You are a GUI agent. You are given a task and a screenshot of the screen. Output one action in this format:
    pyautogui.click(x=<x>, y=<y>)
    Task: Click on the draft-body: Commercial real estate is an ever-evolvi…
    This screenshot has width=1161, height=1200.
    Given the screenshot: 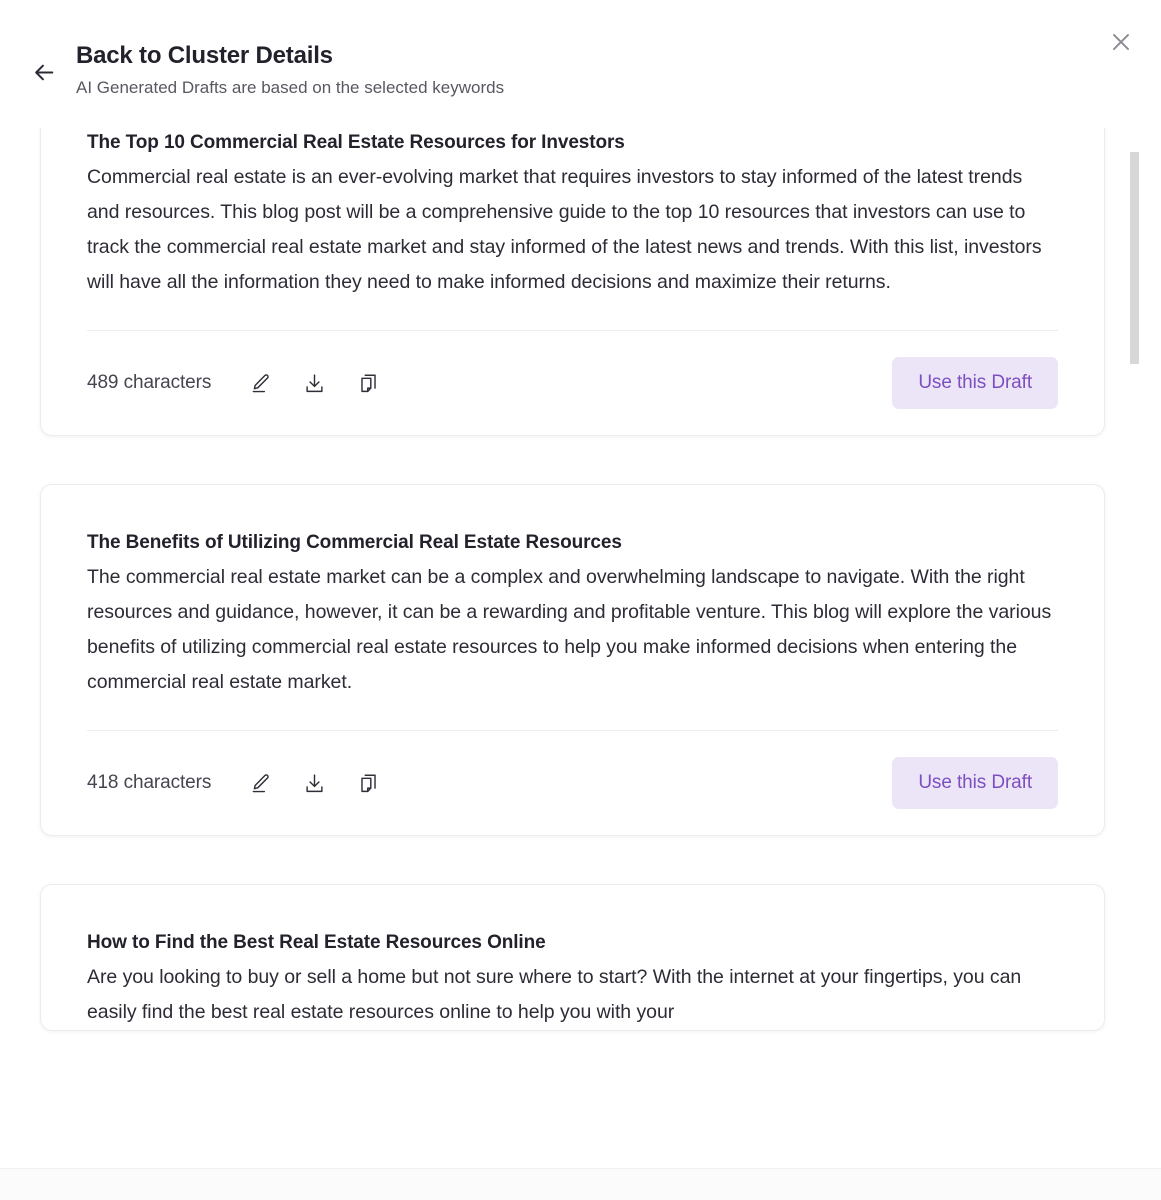 What is the action you would take?
    pyautogui.click(x=564, y=229)
    